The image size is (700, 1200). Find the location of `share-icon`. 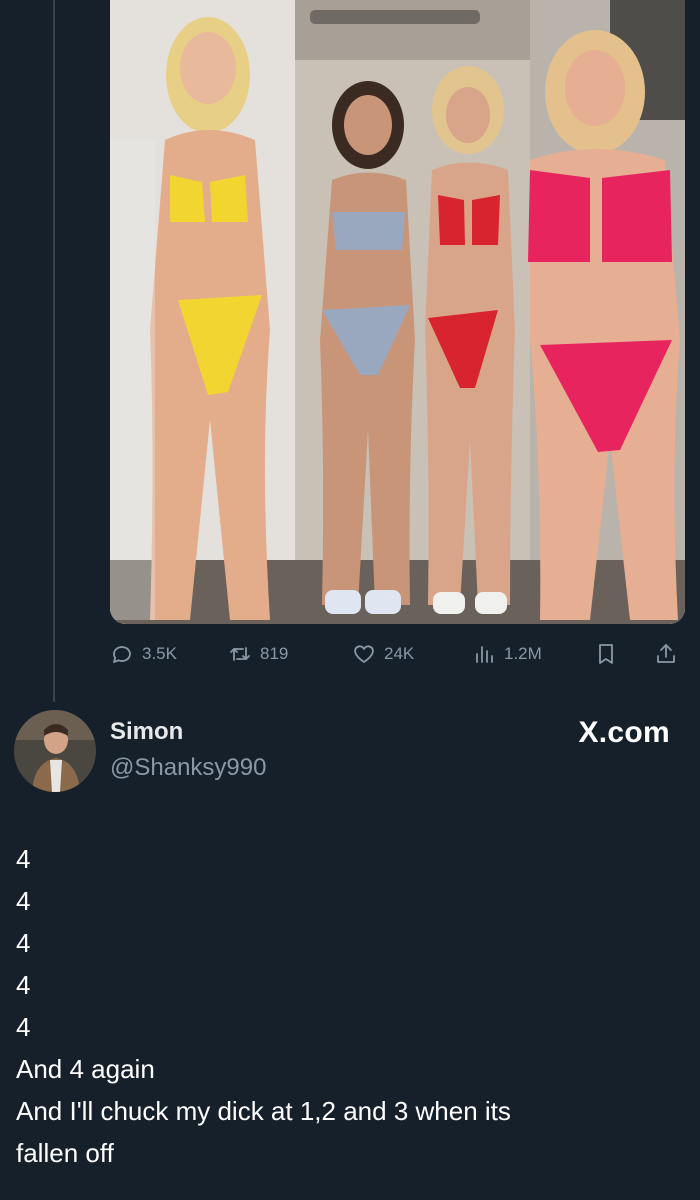

share-icon is located at coordinates (666, 653).